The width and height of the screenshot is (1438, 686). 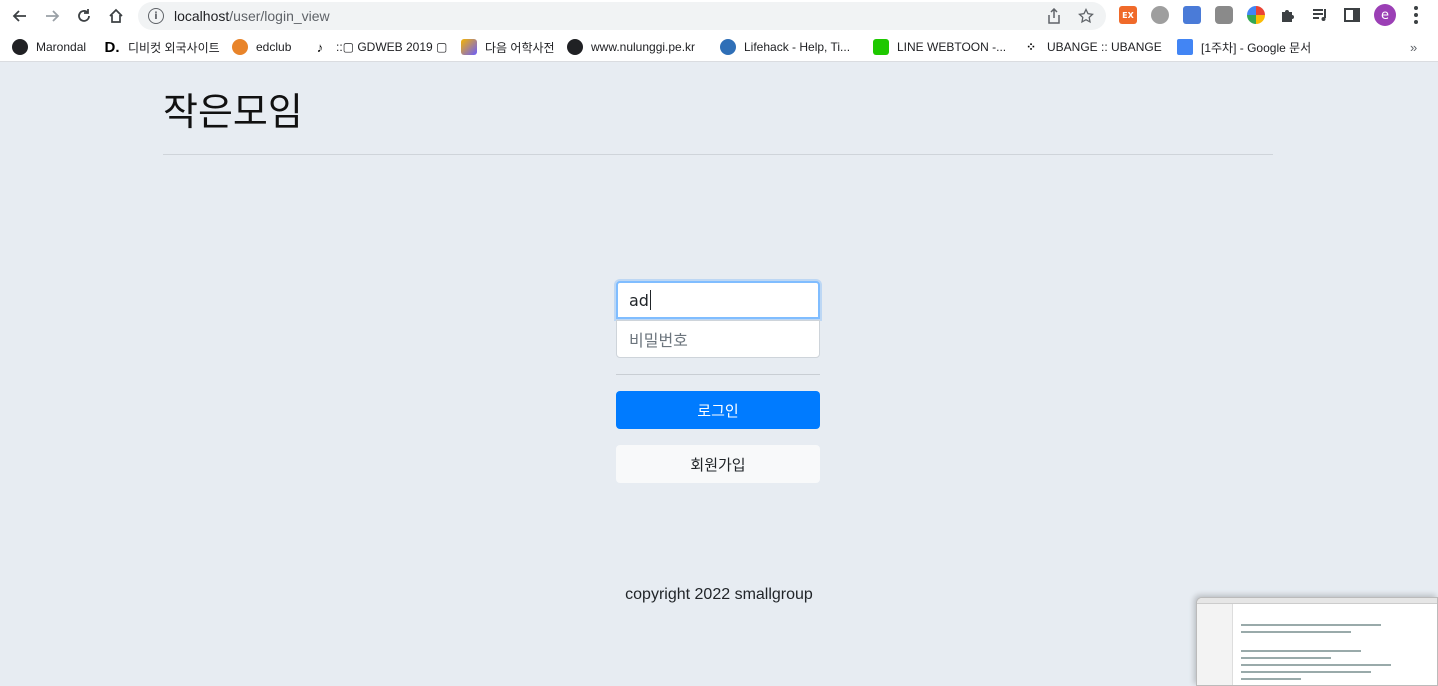 I want to click on address-bar: i localhost/user/login_view, so click(x=622, y=16).